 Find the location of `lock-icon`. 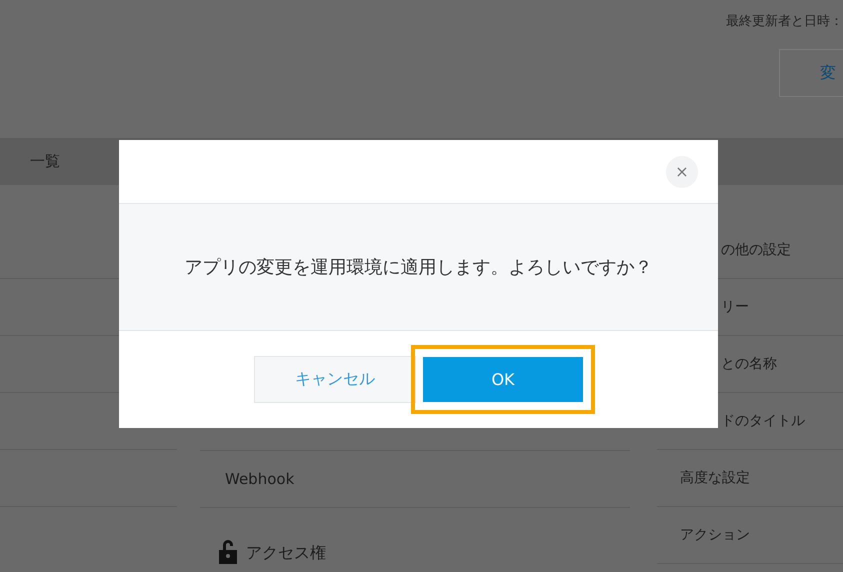

lock-icon is located at coordinates (228, 551).